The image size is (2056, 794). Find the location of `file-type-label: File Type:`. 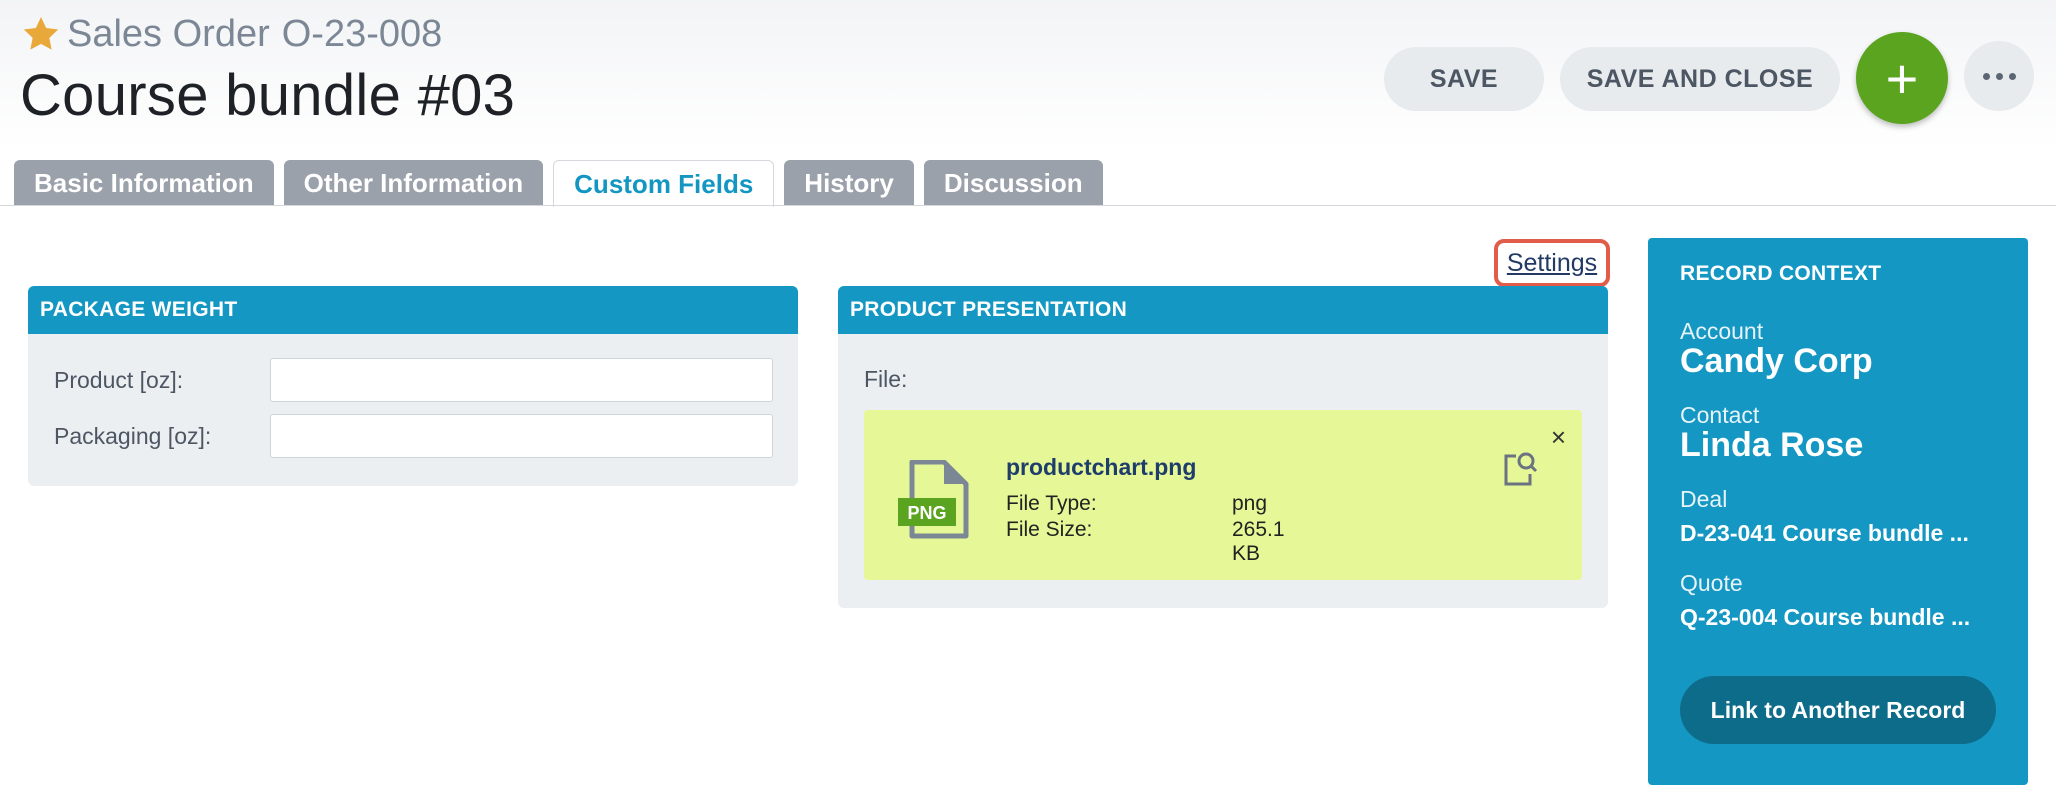

file-type-label: File Type: is located at coordinates (1051, 503).